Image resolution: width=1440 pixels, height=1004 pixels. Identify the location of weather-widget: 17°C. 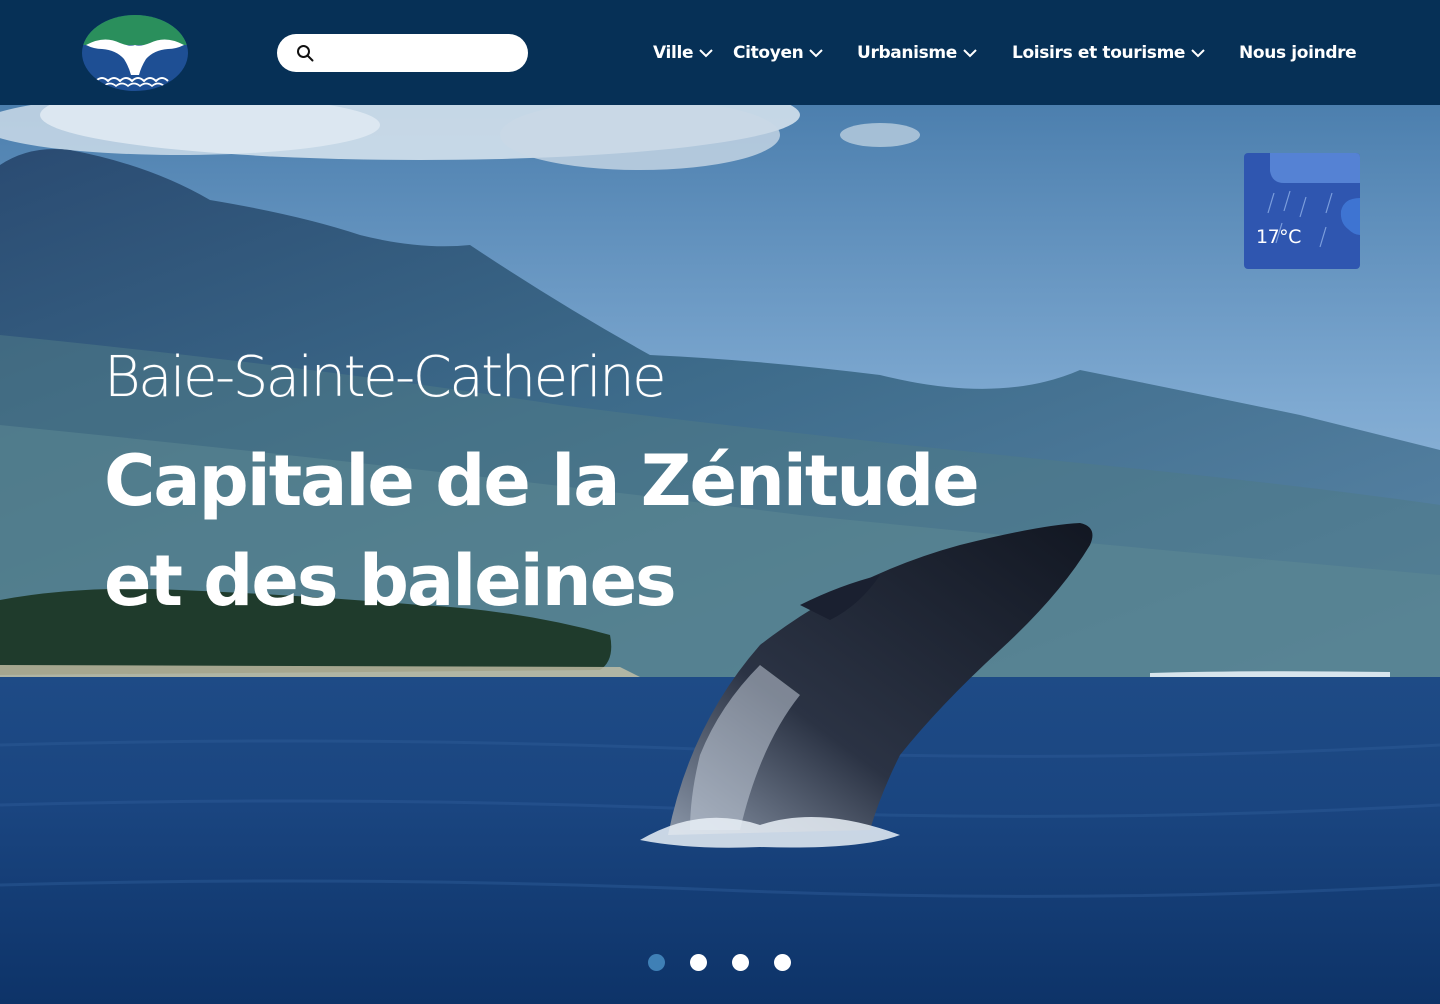
(1302, 211).